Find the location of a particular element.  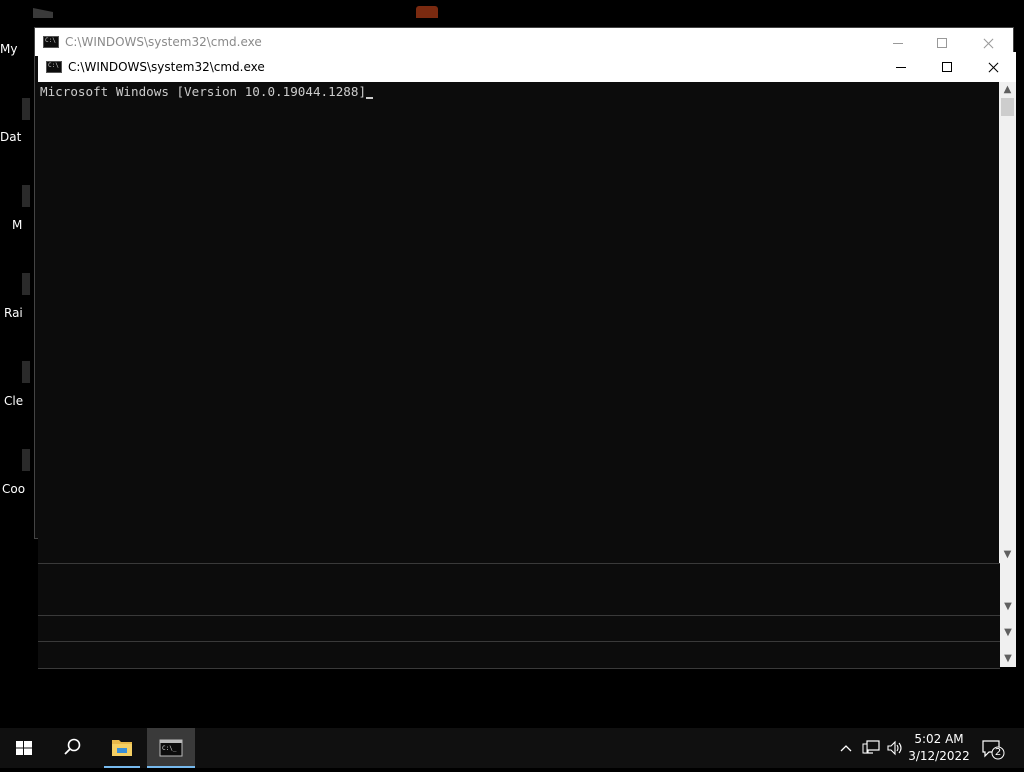

search-button is located at coordinates (72, 748).